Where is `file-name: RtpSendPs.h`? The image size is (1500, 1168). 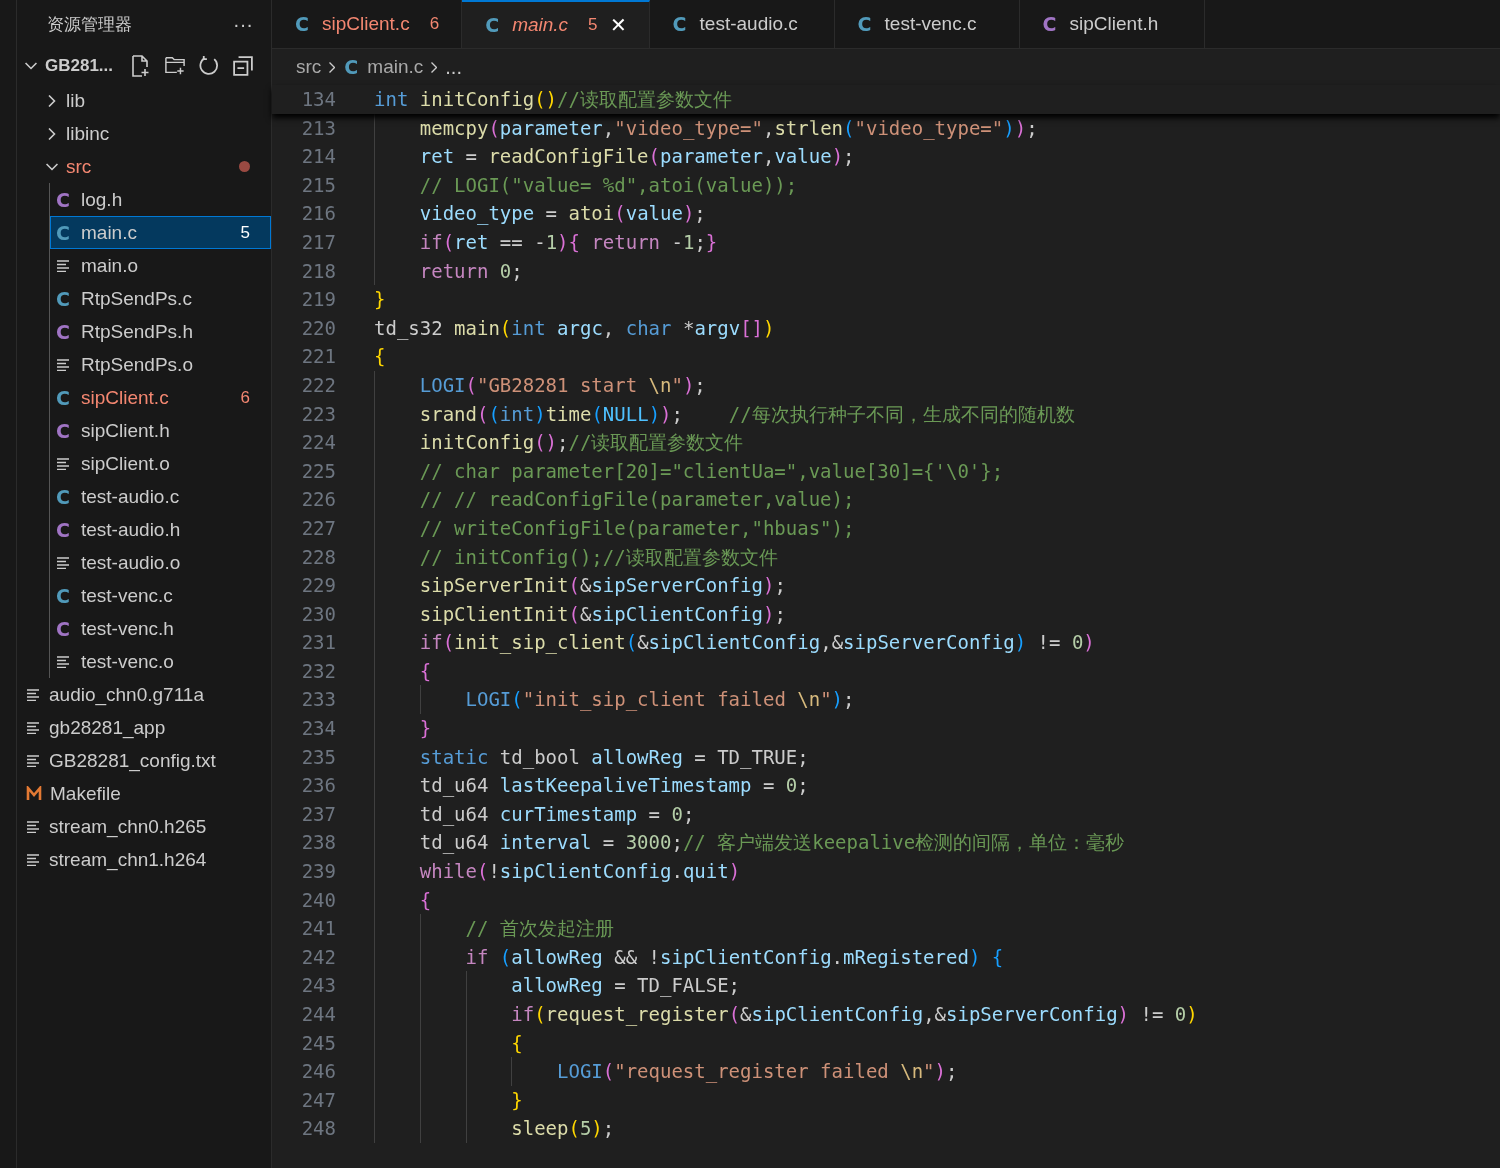 file-name: RtpSendPs.h is located at coordinates (137, 331).